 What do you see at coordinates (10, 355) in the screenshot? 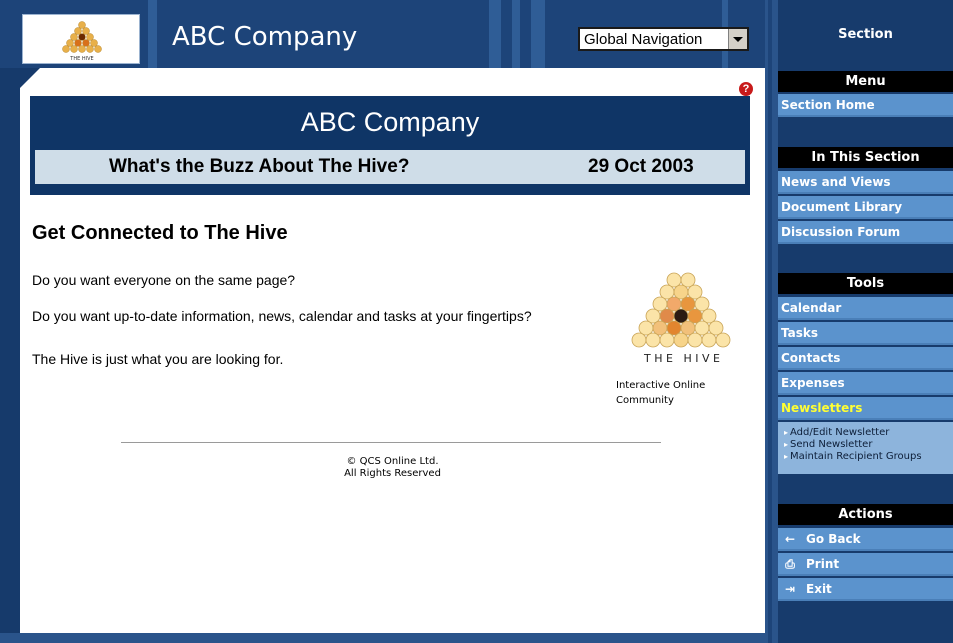
I see `left-frame` at bounding box center [10, 355].